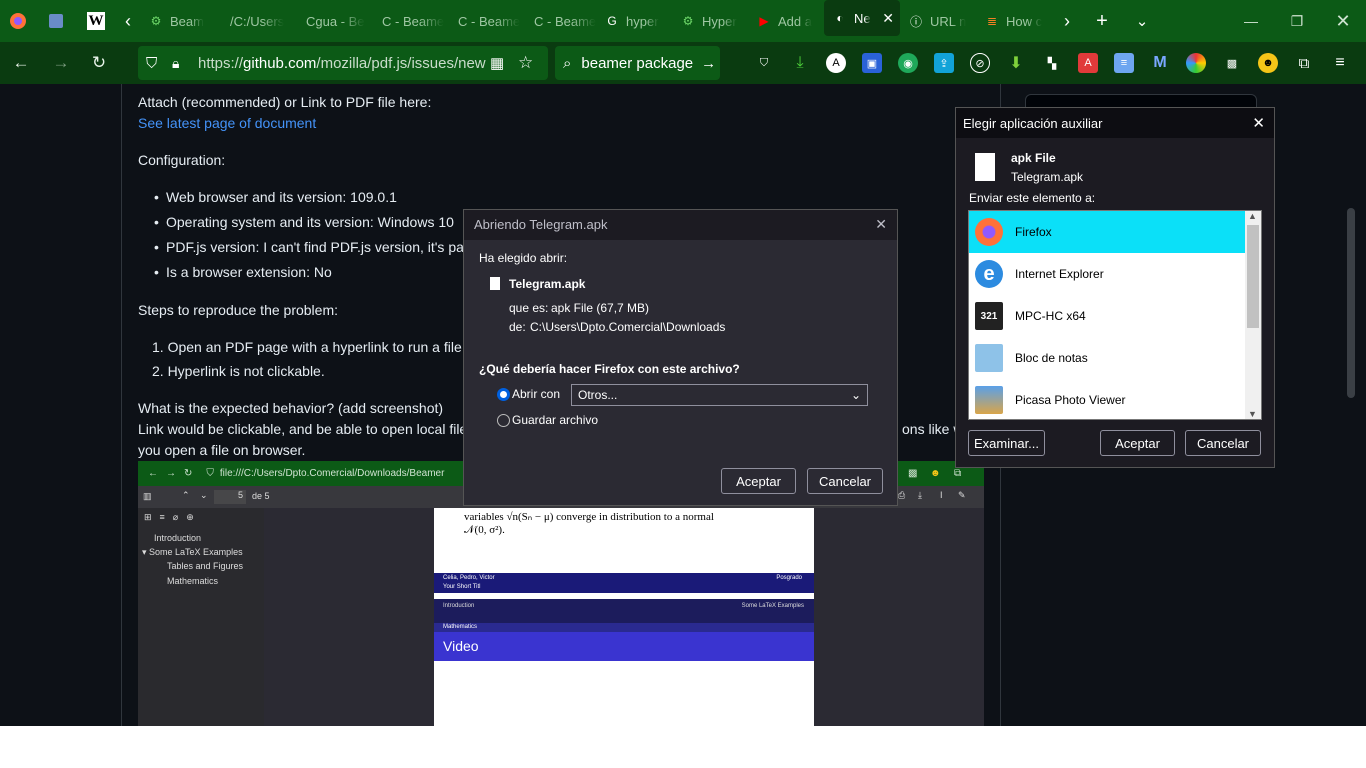  What do you see at coordinates (525, 63) in the screenshot?
I see `bookmark-star-icon: ☆` at bounding box center [525, 63].